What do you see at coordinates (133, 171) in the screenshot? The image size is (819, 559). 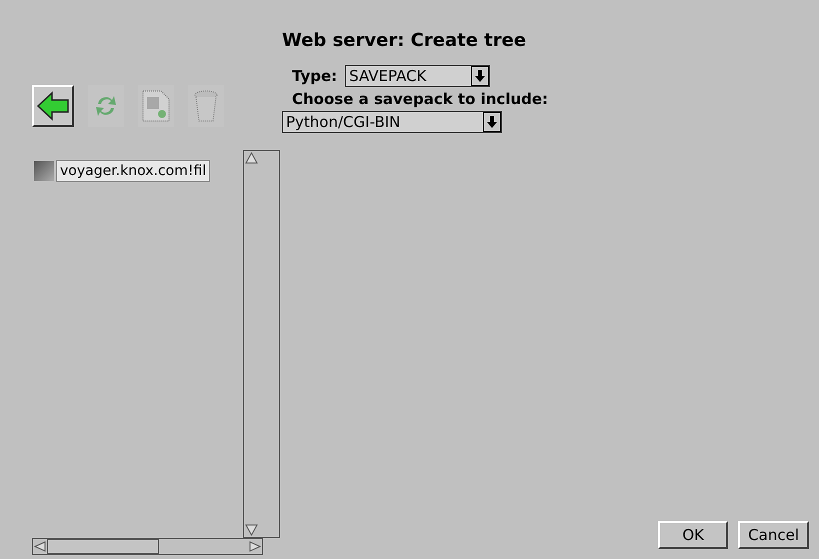 I see `tree-item: voyager.knox.com!fil` at bounding box center [133, 171].